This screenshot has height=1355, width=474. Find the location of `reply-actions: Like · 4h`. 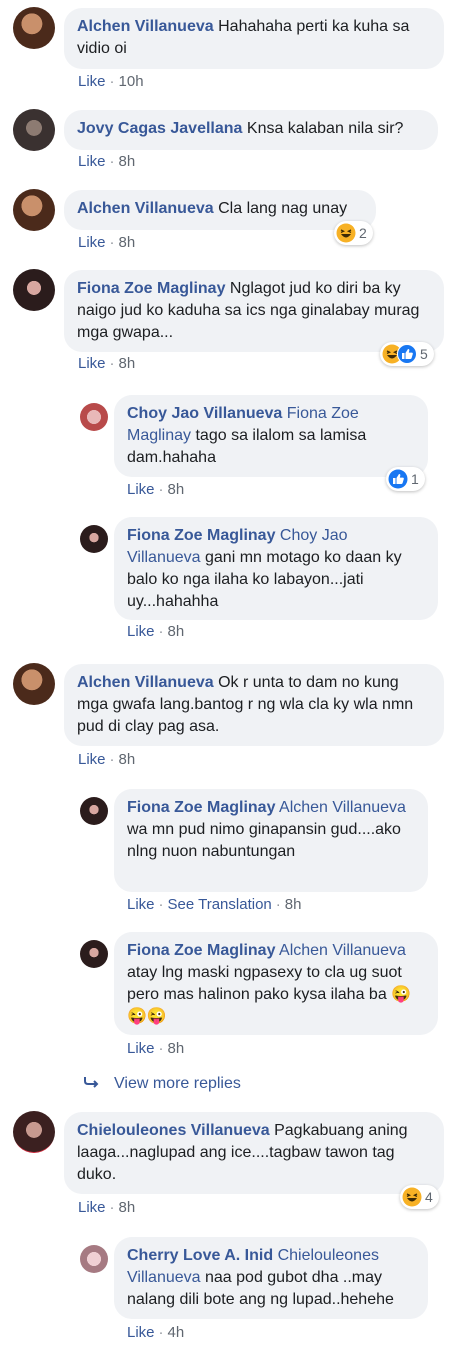

reply-actions: Like · 4h is located at coordinates (155, 1332).